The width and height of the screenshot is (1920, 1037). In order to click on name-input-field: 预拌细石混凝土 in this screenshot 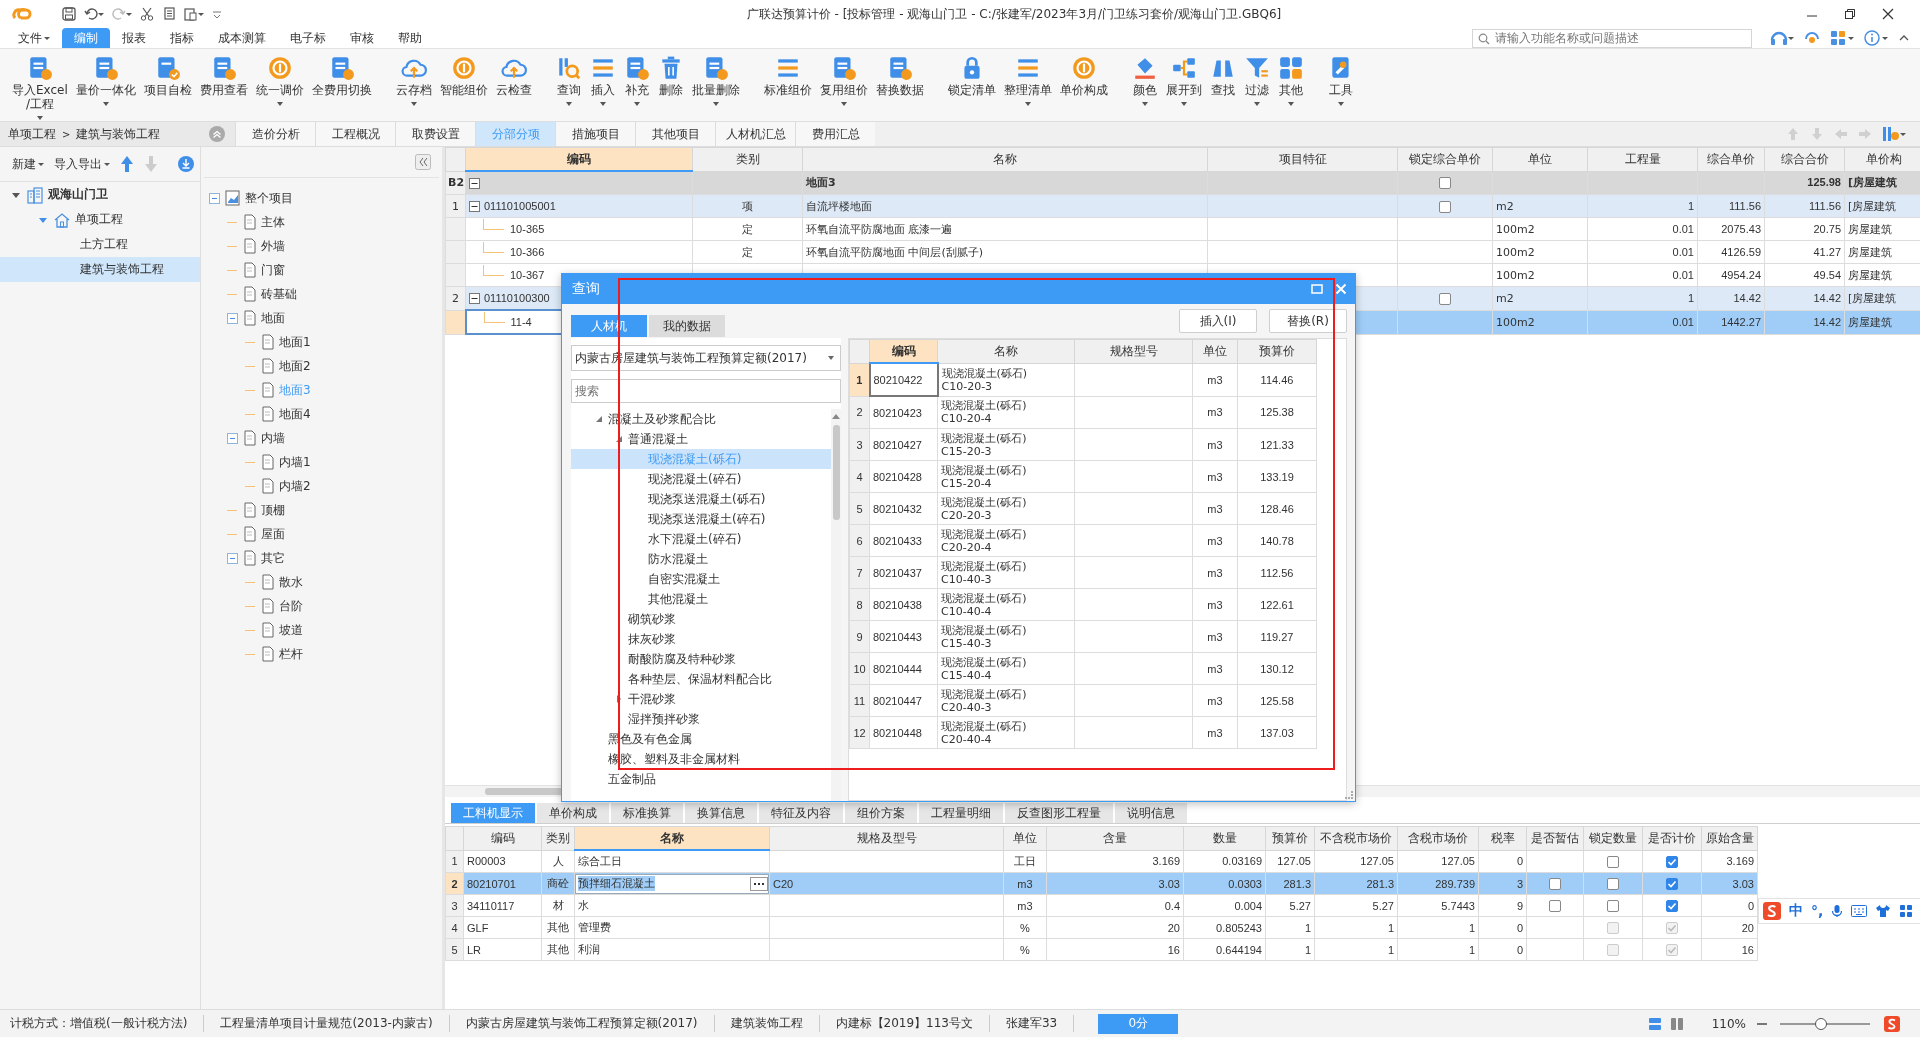, I will do `click(672, 883)`.